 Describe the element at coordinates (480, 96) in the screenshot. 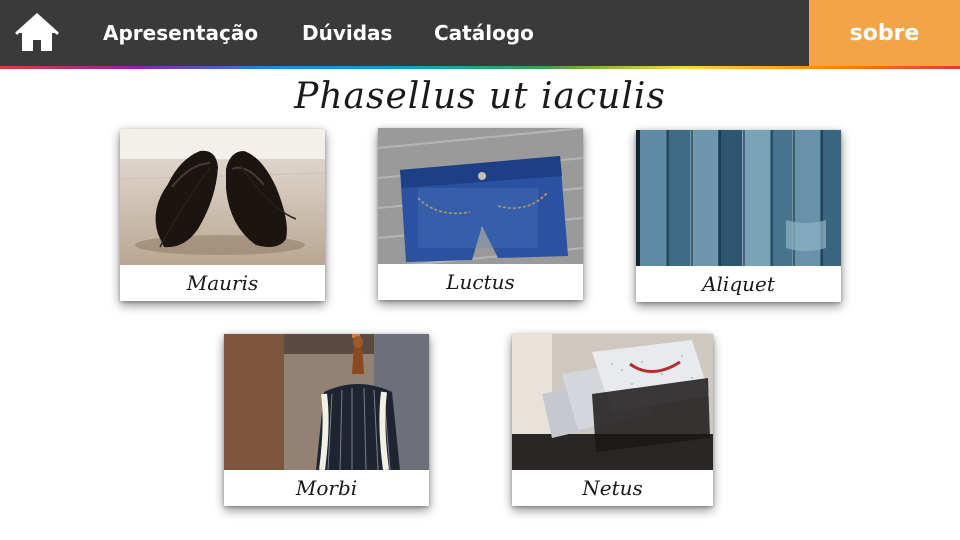

I see `page-title: Phasellus ut iaculis` at that location.